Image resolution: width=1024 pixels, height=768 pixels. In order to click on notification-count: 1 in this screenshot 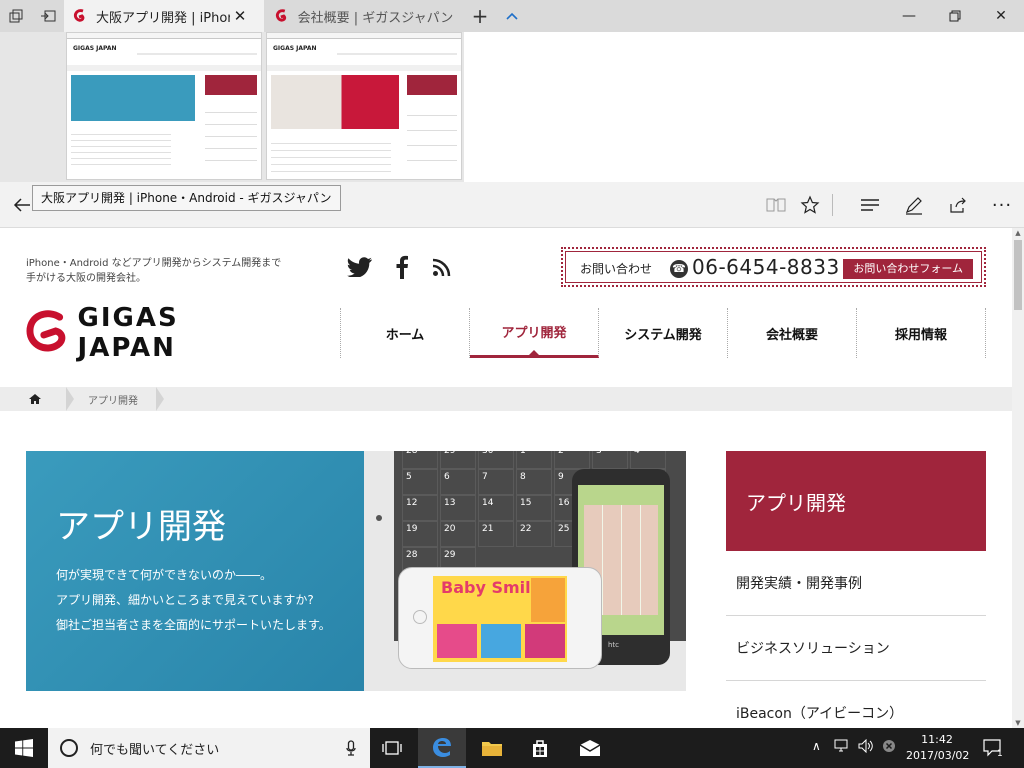, I will do `click(1000, 753)`.